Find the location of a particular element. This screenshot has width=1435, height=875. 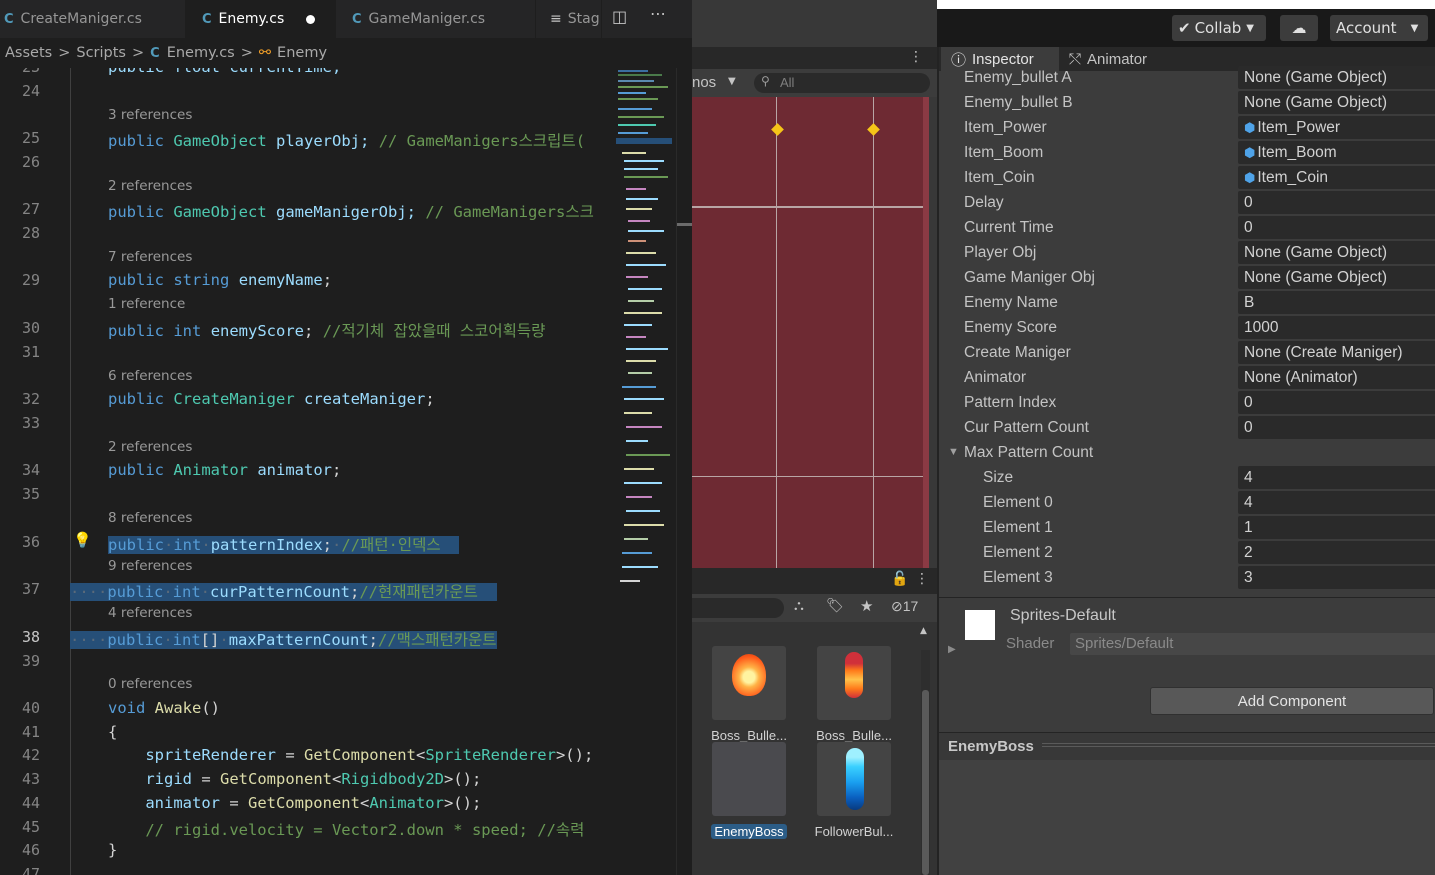

text-field: B is located at coordinates (1336, 302).